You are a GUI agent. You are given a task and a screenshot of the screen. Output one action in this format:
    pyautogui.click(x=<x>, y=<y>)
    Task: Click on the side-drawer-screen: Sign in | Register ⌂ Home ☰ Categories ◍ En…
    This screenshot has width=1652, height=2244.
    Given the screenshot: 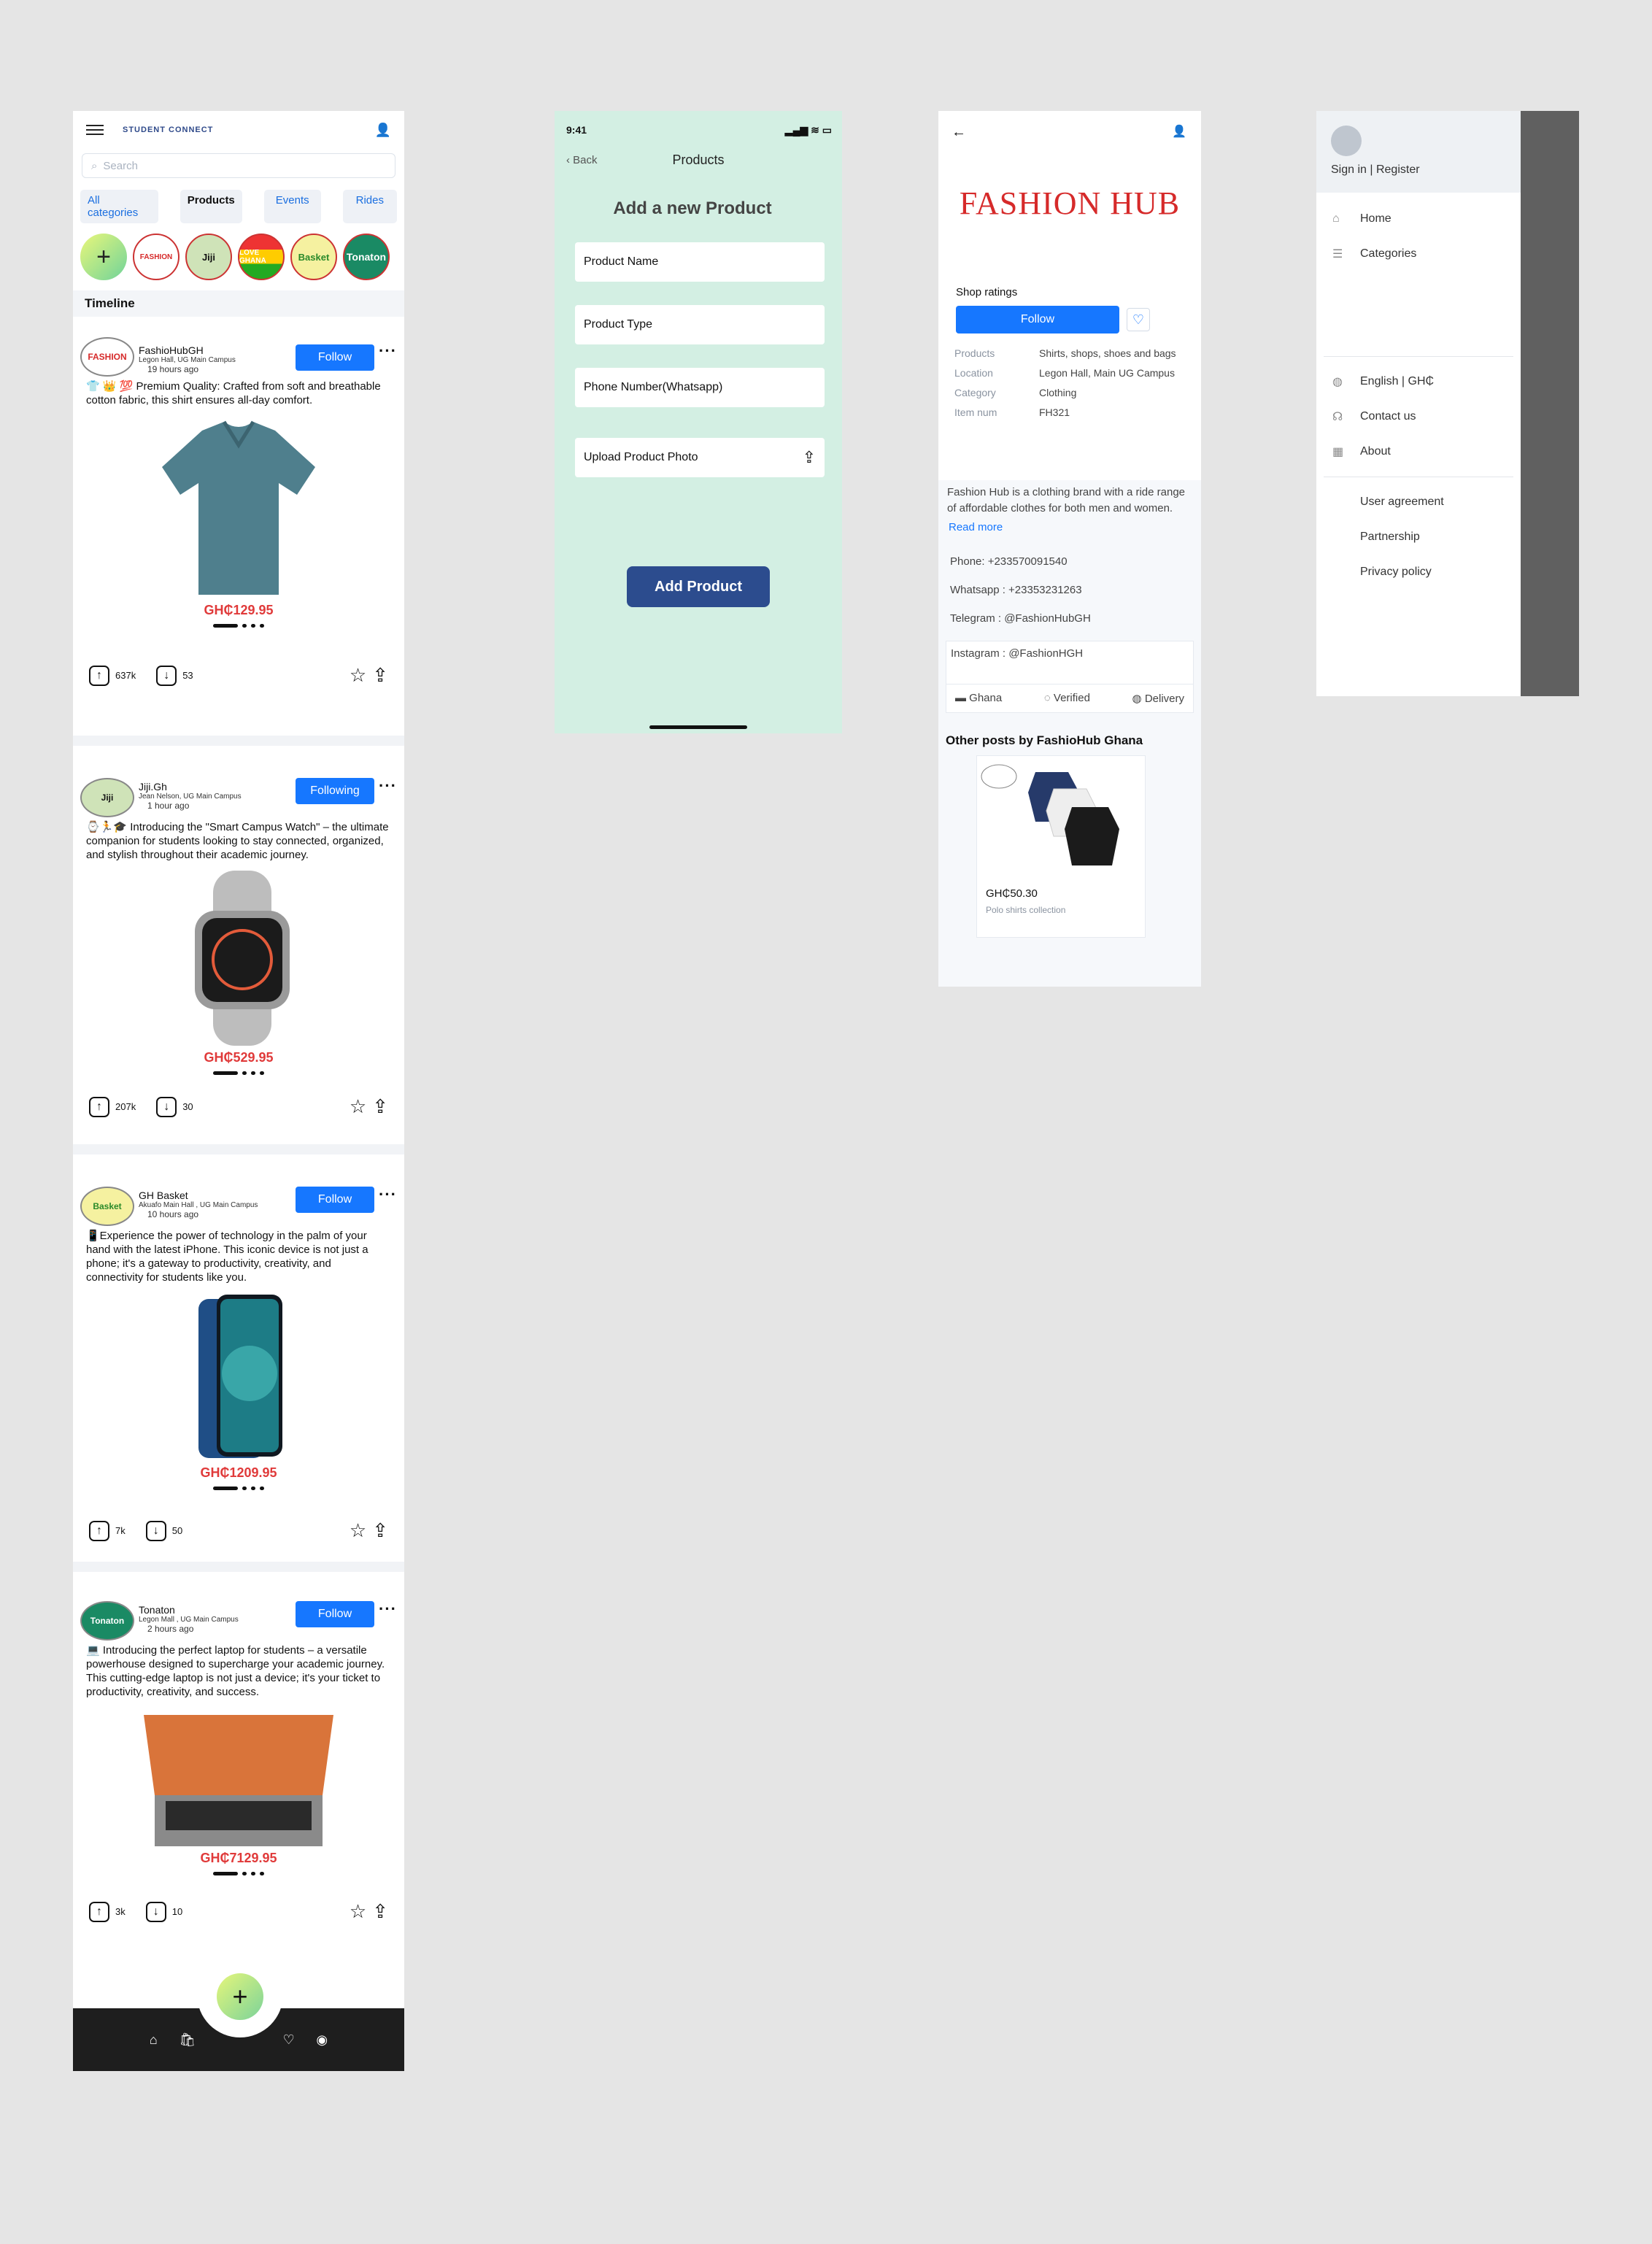 What is the action you would take?
    pyautogui.click(x=1447, y=404)
    